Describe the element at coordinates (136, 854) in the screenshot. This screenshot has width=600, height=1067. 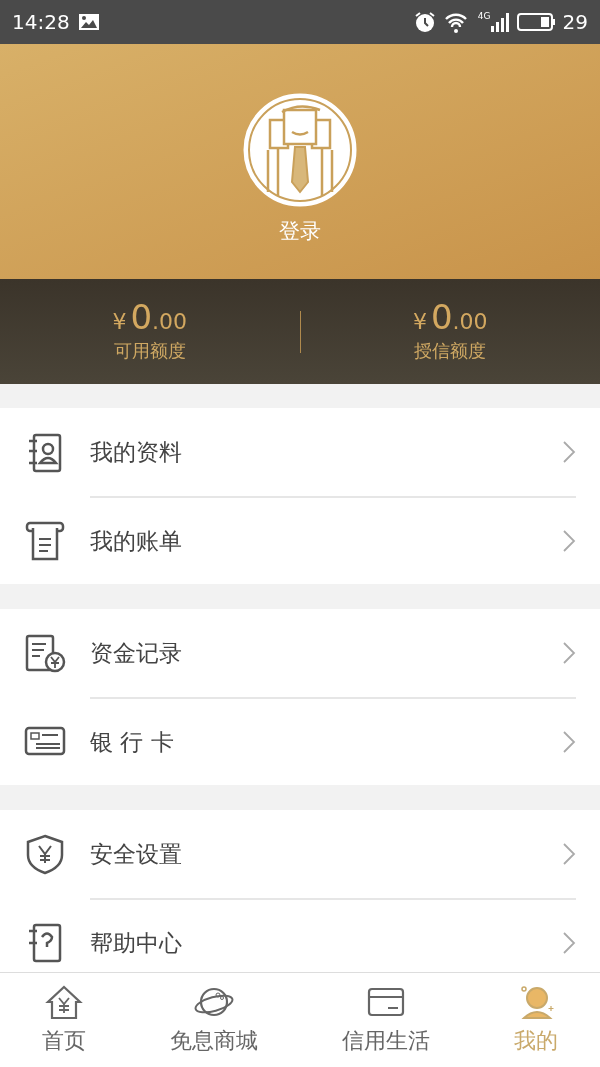
I see `menu-item-label: 安全设置` at that location.